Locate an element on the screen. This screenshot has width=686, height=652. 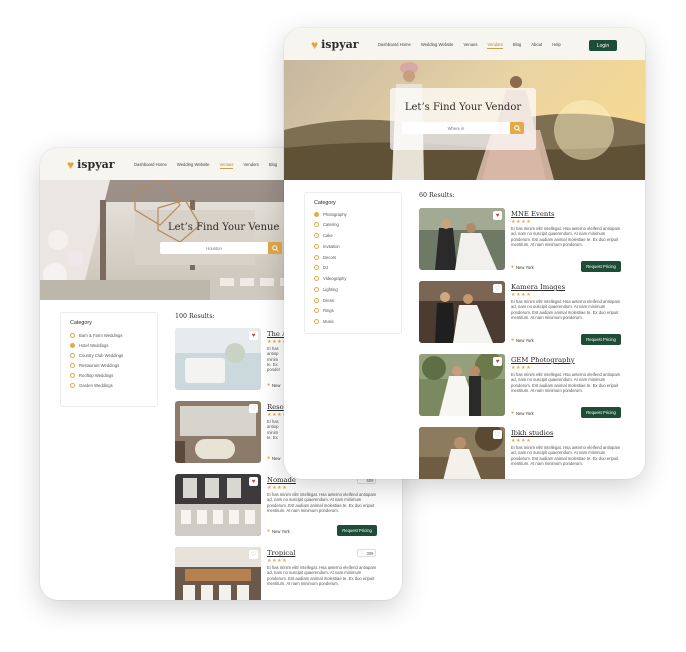
vendor-search-button is located at coordinates (517, 128).